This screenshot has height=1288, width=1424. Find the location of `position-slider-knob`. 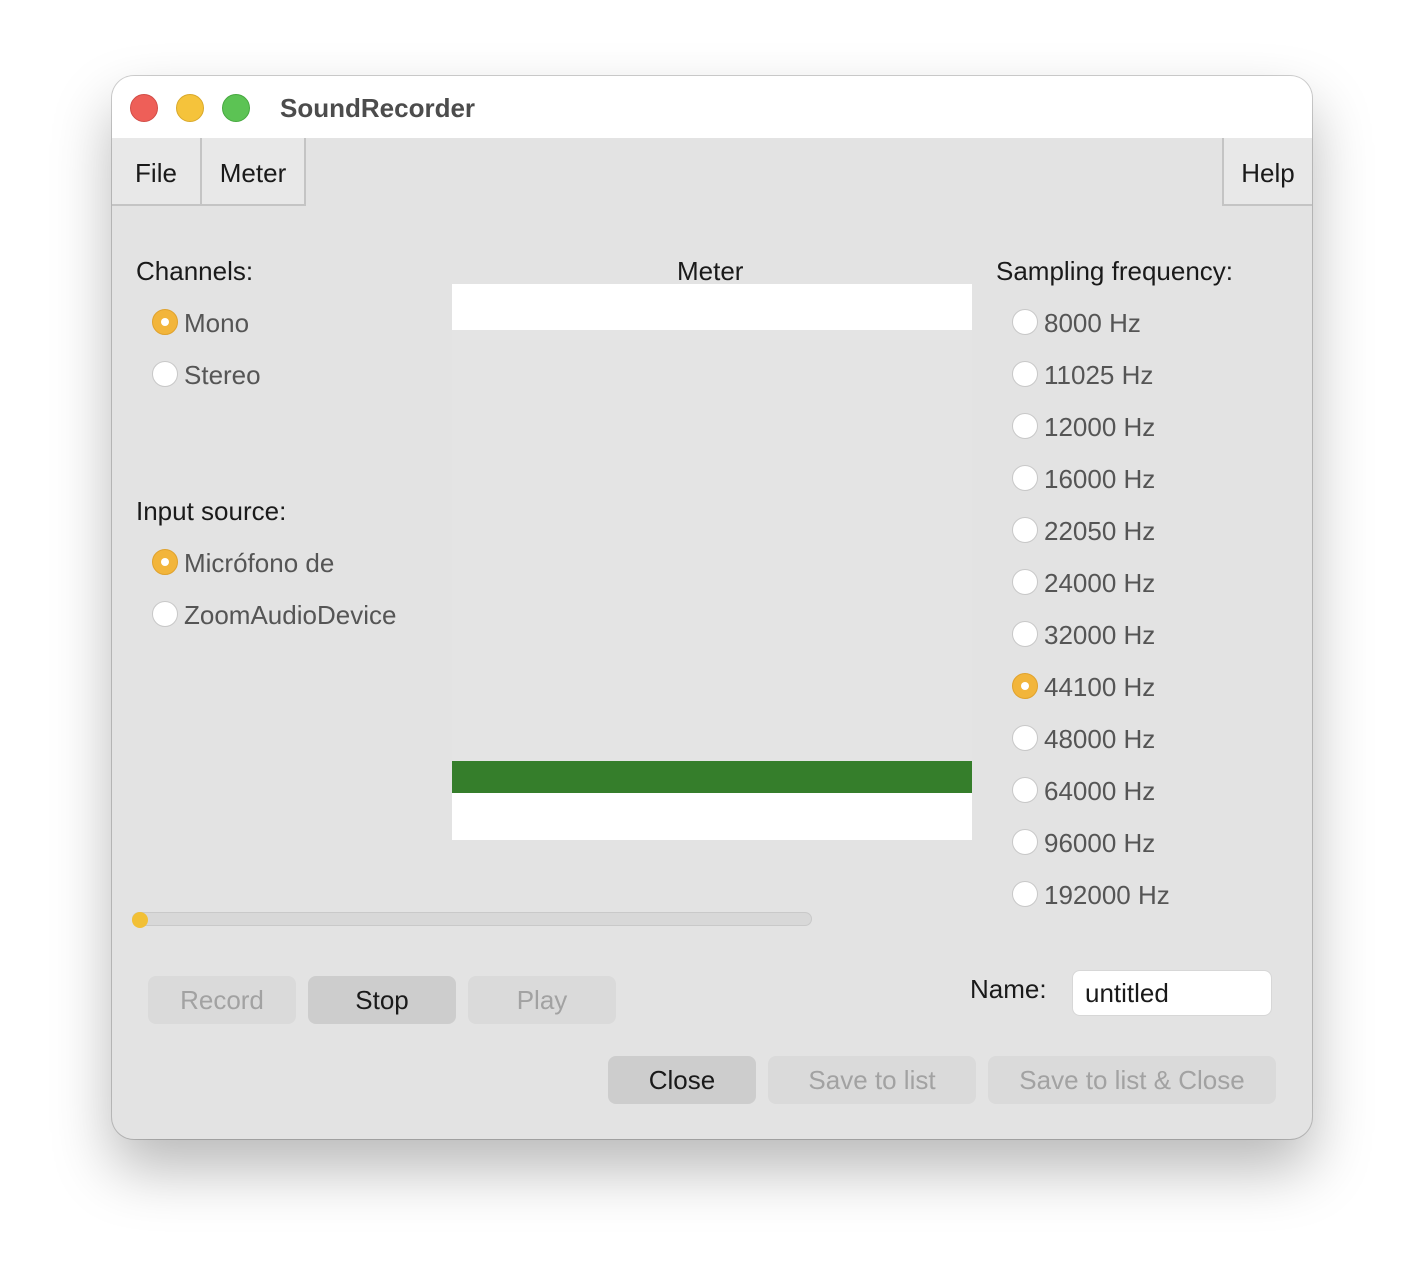

position-slider-knob is located at coordinates (140, 920).